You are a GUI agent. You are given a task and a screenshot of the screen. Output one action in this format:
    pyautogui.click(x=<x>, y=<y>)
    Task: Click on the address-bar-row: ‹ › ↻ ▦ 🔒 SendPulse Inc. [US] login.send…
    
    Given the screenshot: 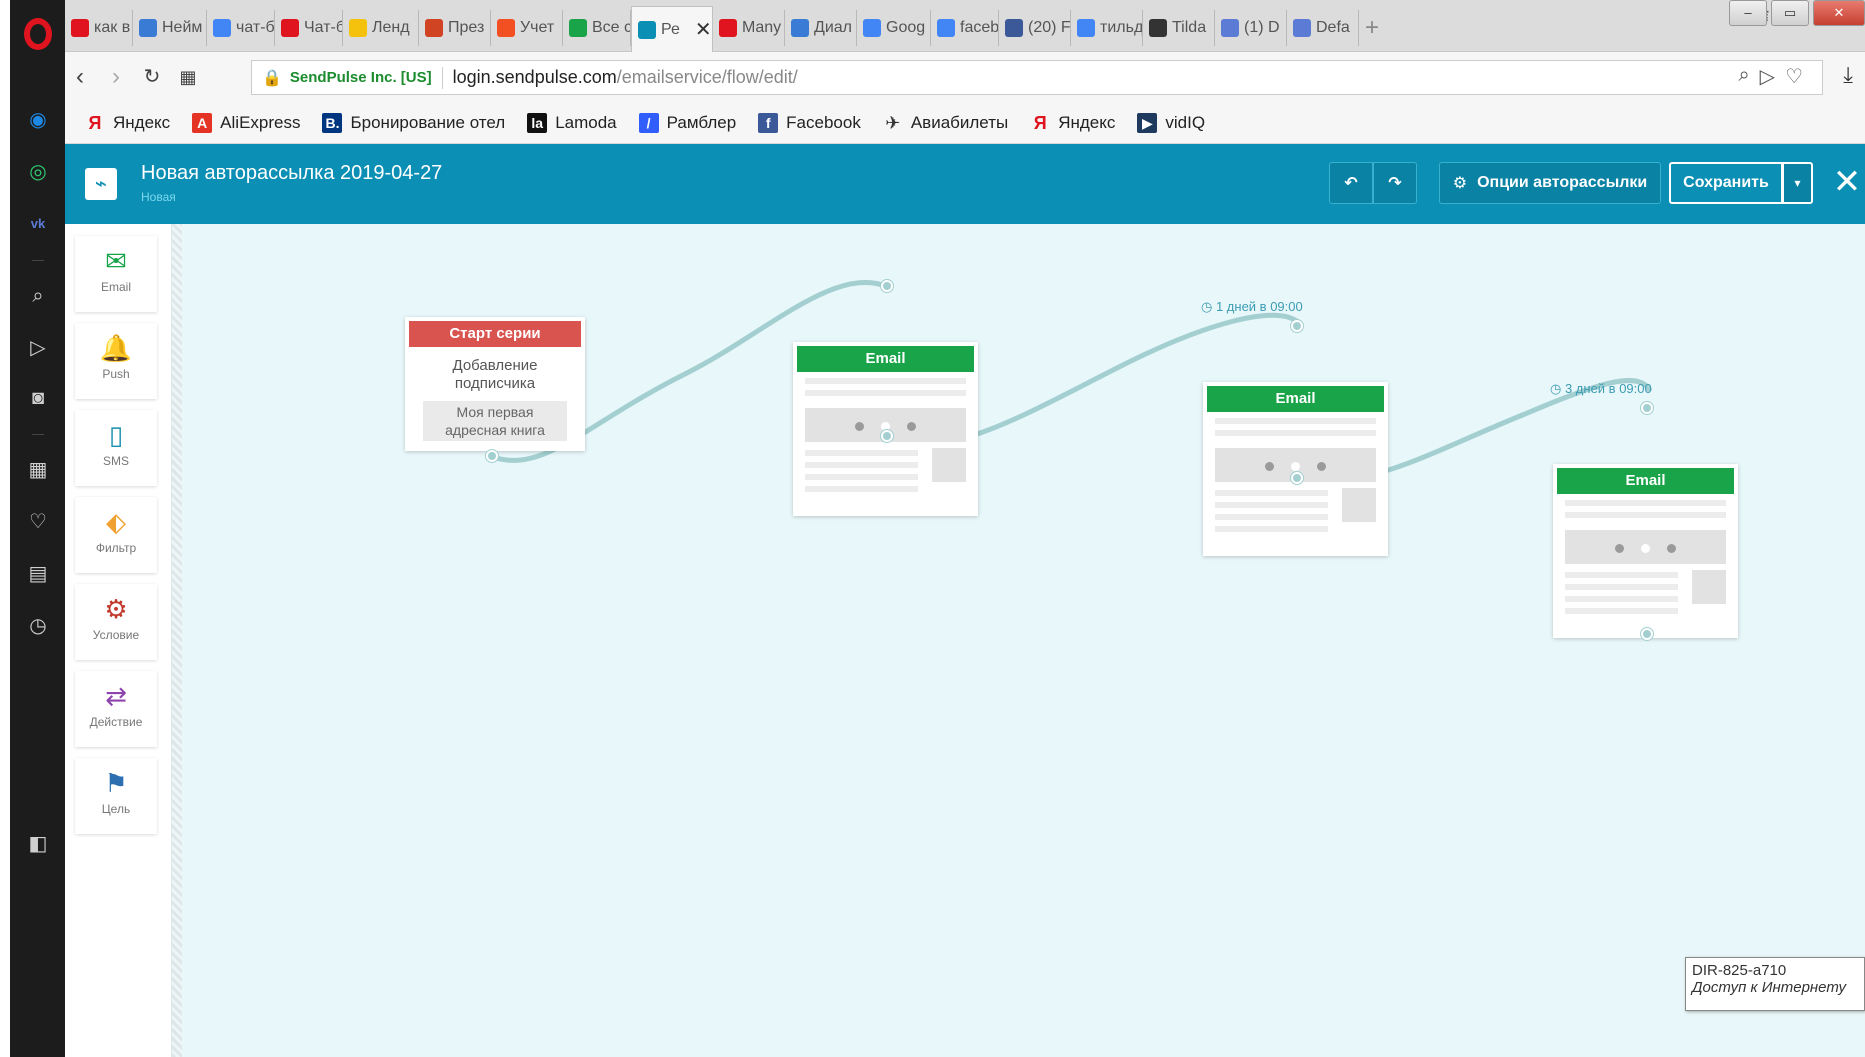 What is the action you would take?
    pyautogui.click(x=965, y=77)
    